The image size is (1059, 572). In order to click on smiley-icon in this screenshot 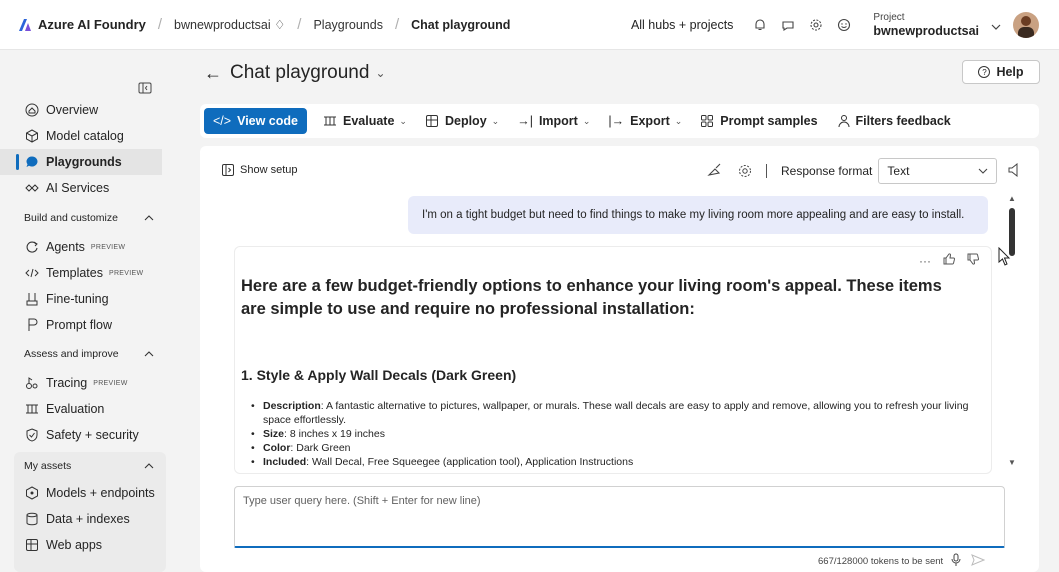, I will do `click(844, 25)`.